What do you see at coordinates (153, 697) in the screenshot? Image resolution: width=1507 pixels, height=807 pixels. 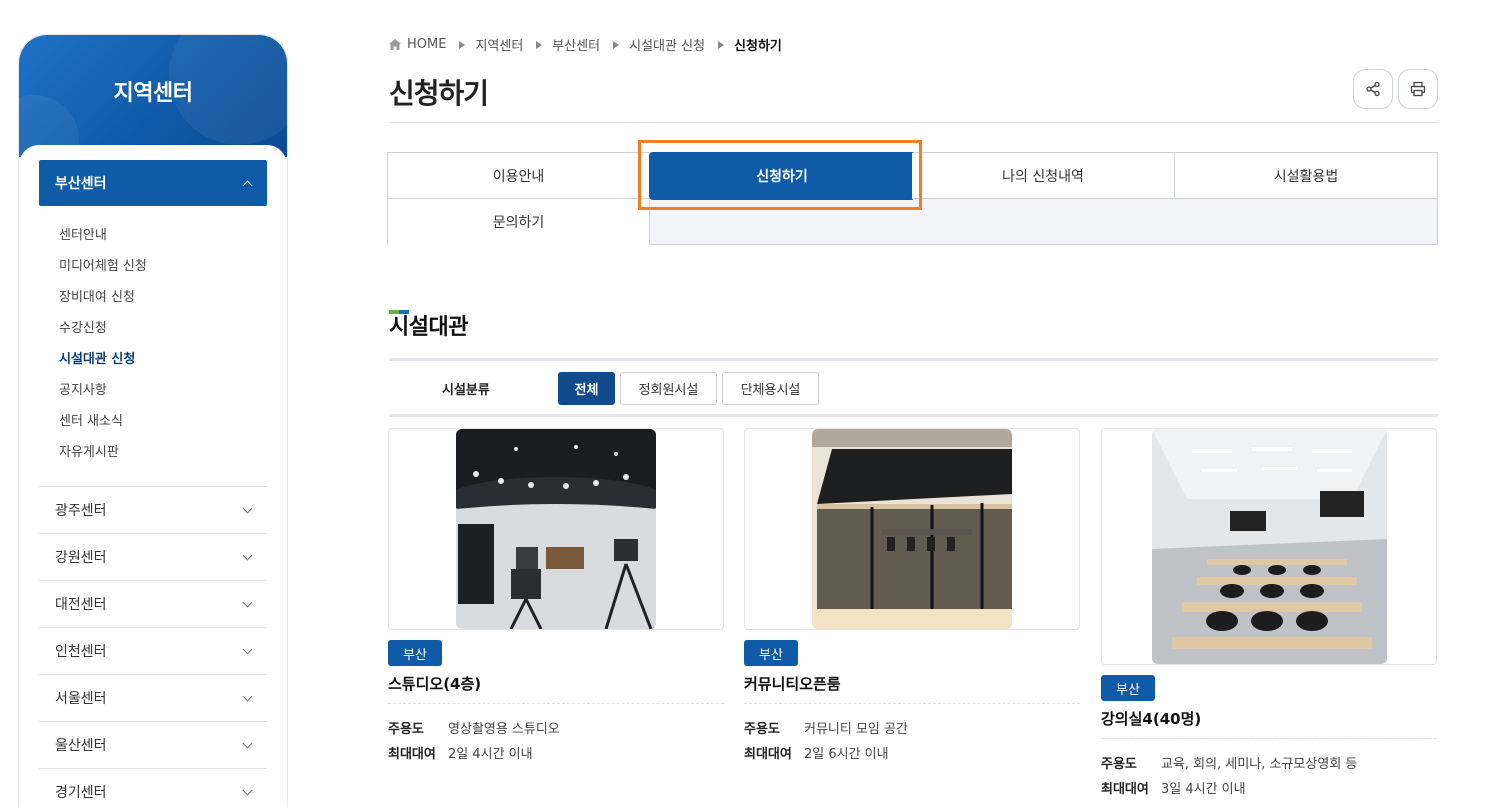 I see `sidebar-group: 서울센터` at bounding box center [153, 697].